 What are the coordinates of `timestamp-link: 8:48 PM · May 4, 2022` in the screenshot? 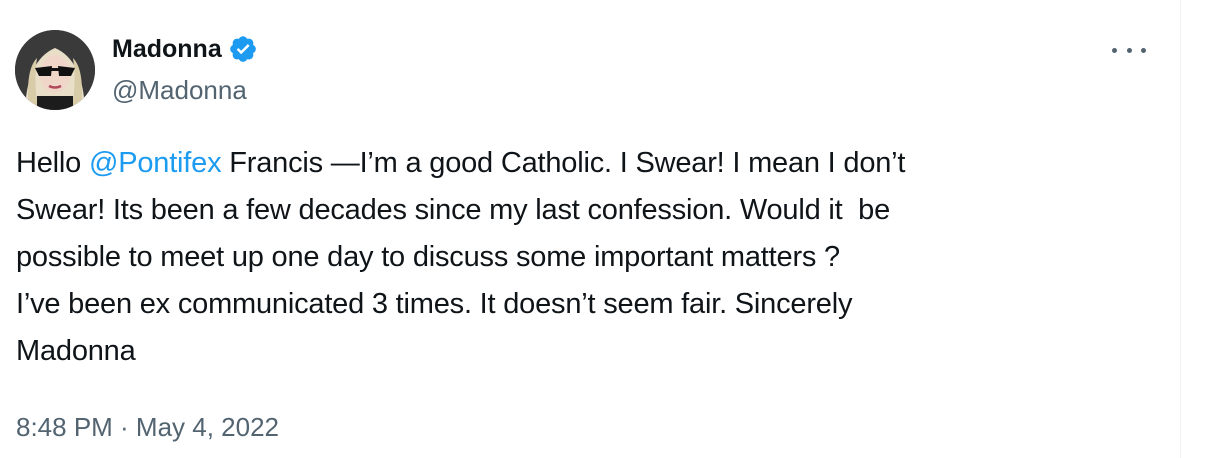 It's located at (147, 427).